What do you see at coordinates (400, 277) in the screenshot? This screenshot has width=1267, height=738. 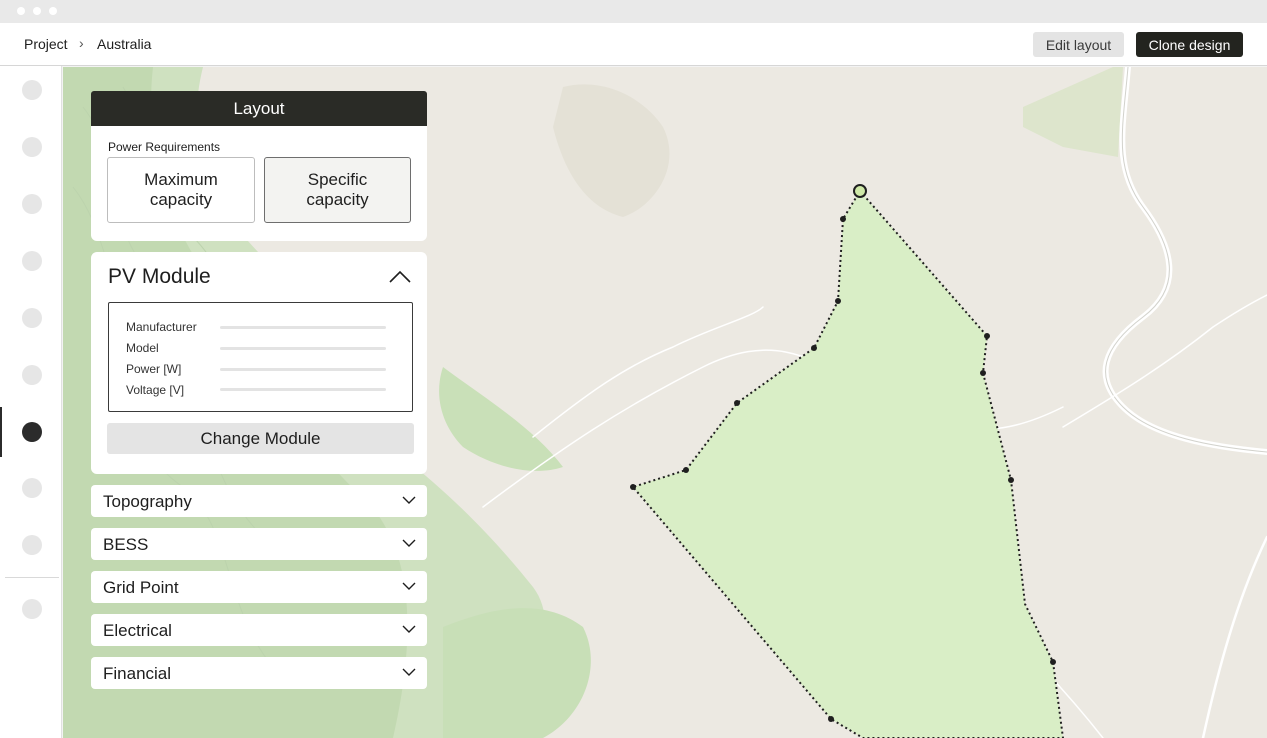 I see `chevron-up-icon` at bounding box center [400, 277].